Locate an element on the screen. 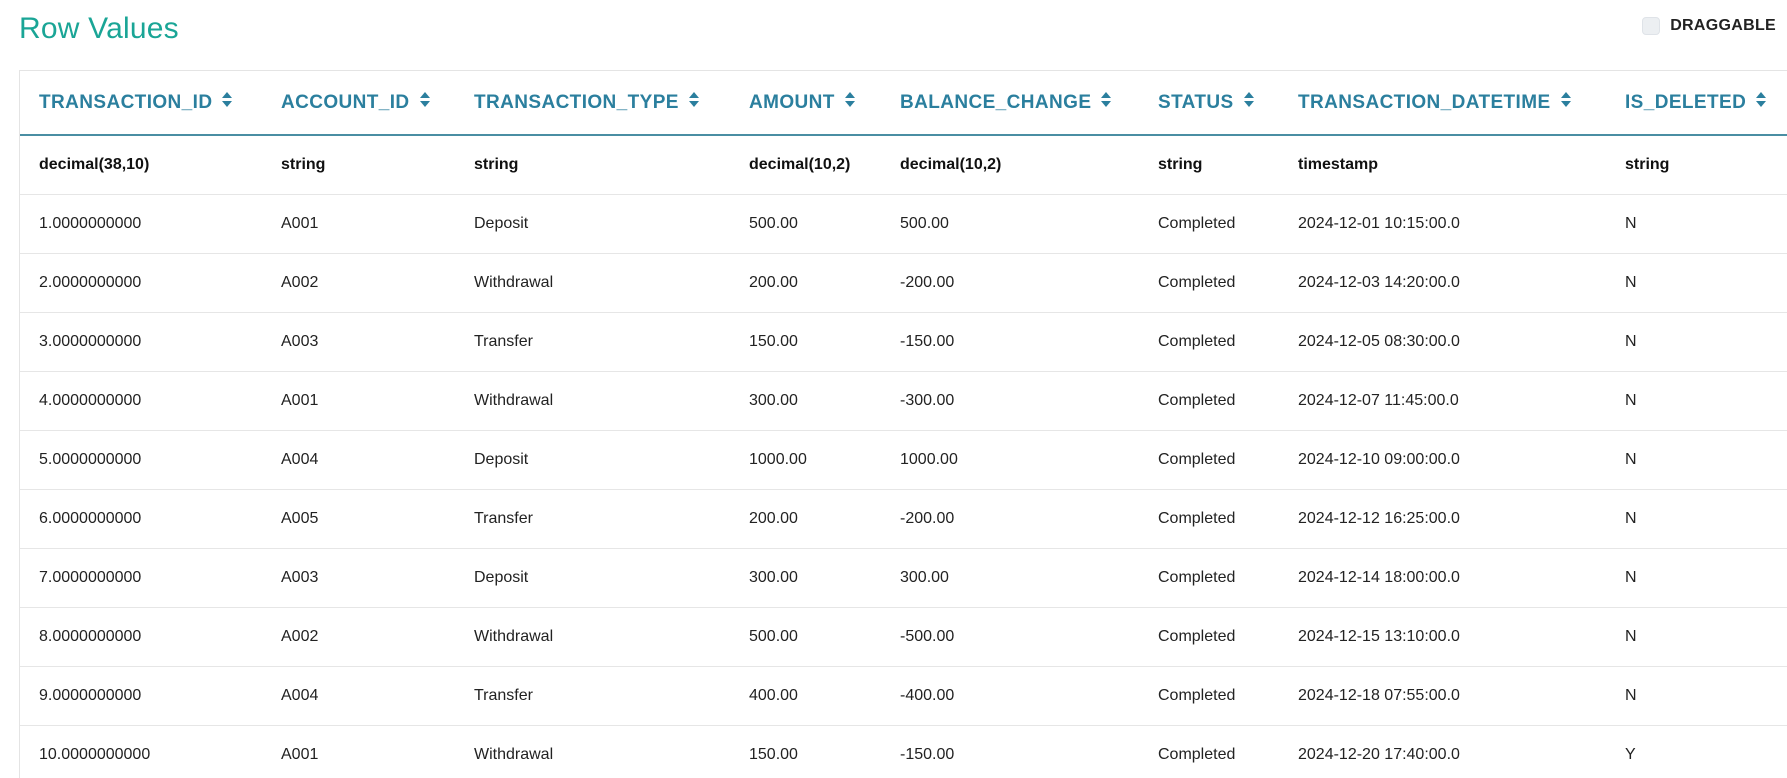  table-cell: 400.00 is located at coordinates (805, 696).